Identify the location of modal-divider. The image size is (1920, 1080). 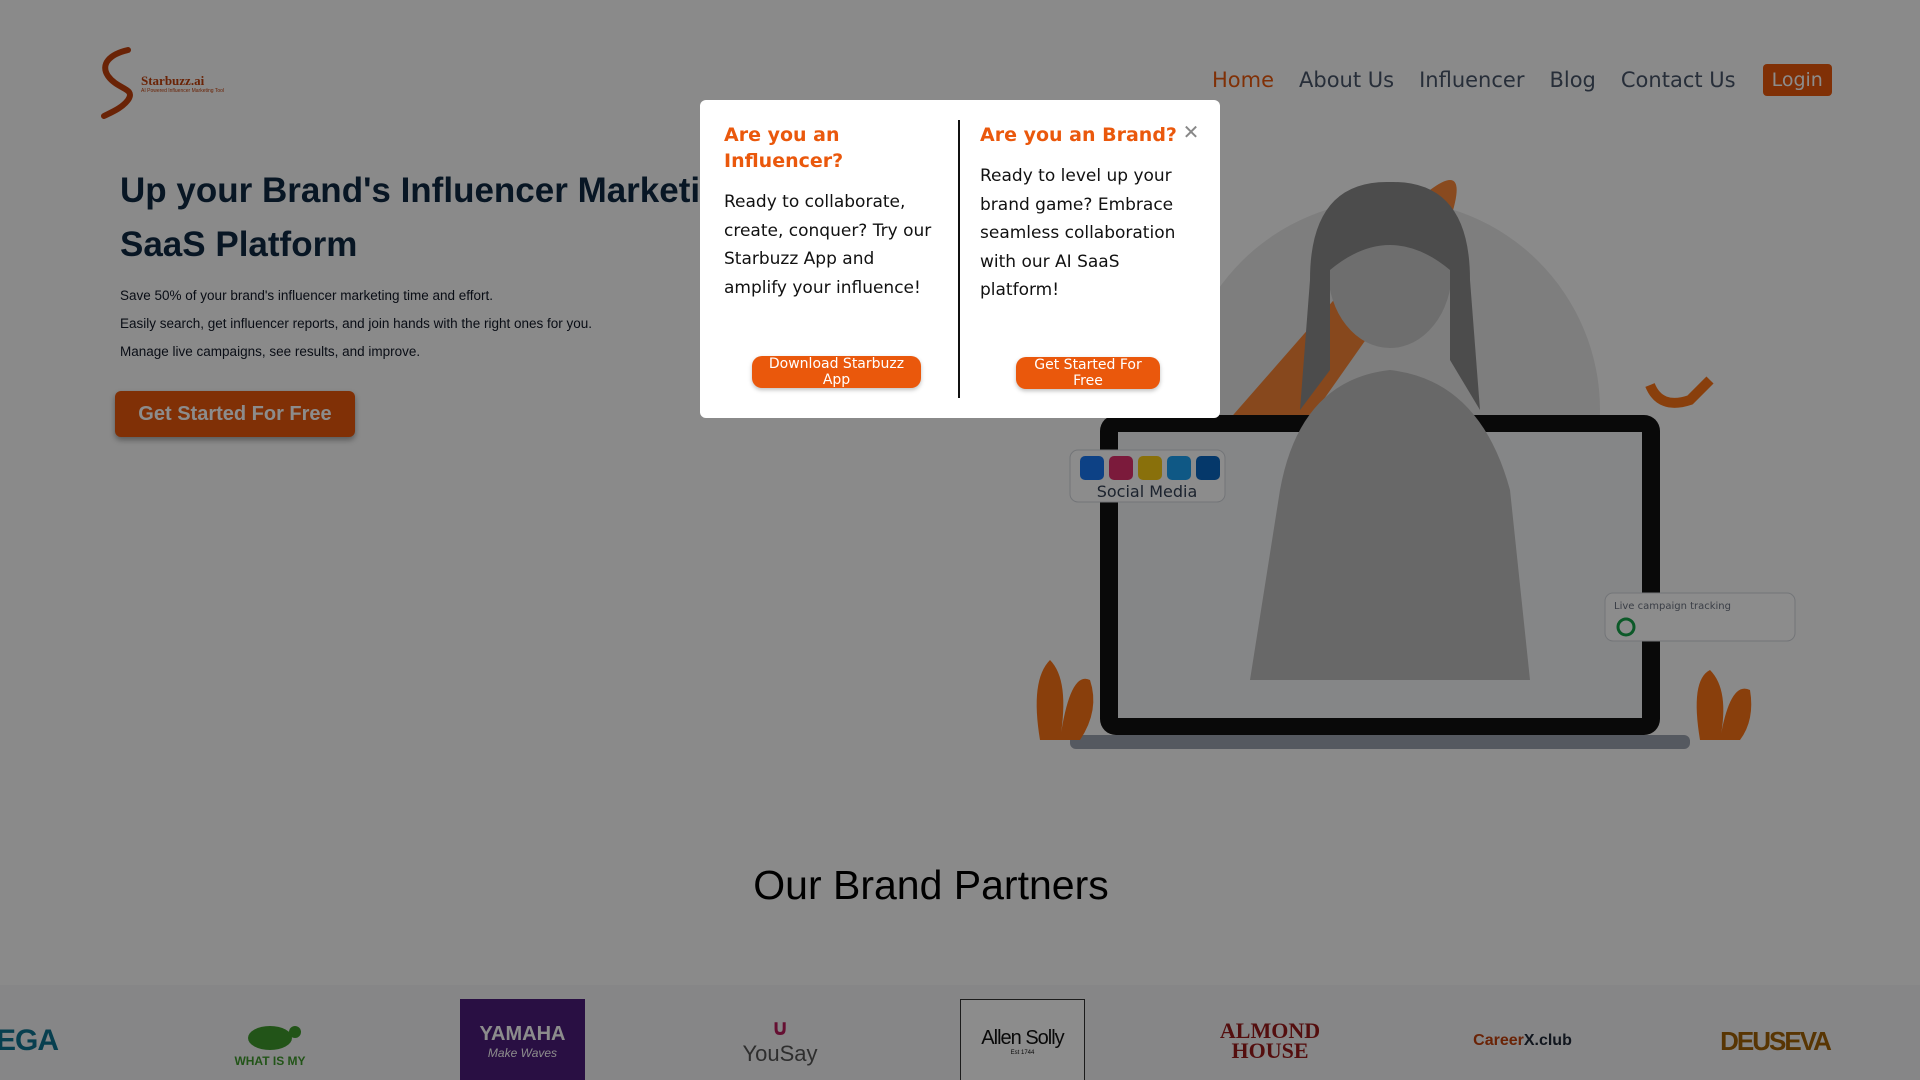
(959, 259).